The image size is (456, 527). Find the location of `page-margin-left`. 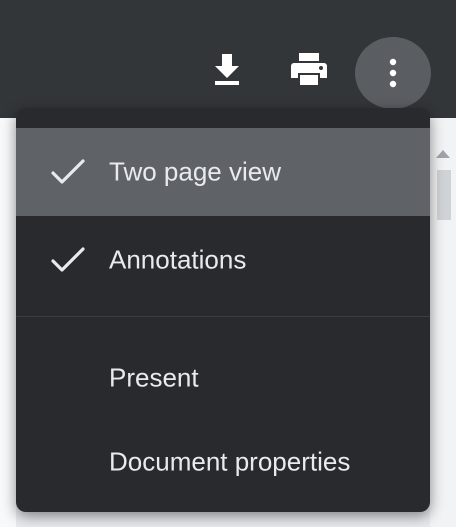

page-margin-left is located at coordinates (8, 322).